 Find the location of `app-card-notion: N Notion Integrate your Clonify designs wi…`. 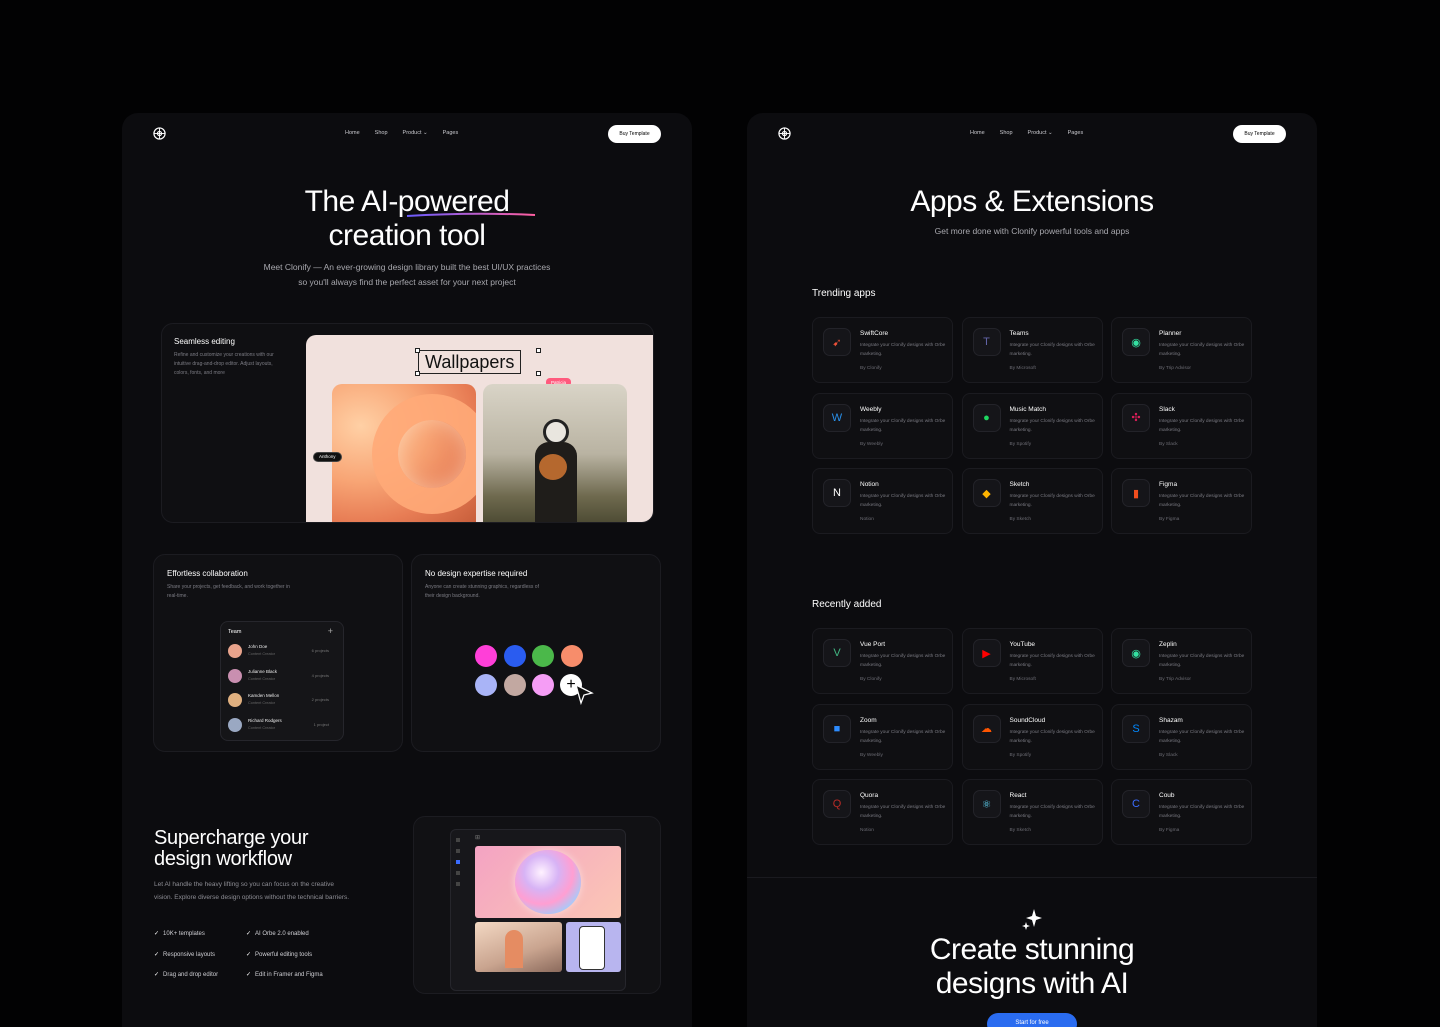

app-card-notion: N Notion Integrate your Clonify designs wi… is located at coordinates (882, 501).